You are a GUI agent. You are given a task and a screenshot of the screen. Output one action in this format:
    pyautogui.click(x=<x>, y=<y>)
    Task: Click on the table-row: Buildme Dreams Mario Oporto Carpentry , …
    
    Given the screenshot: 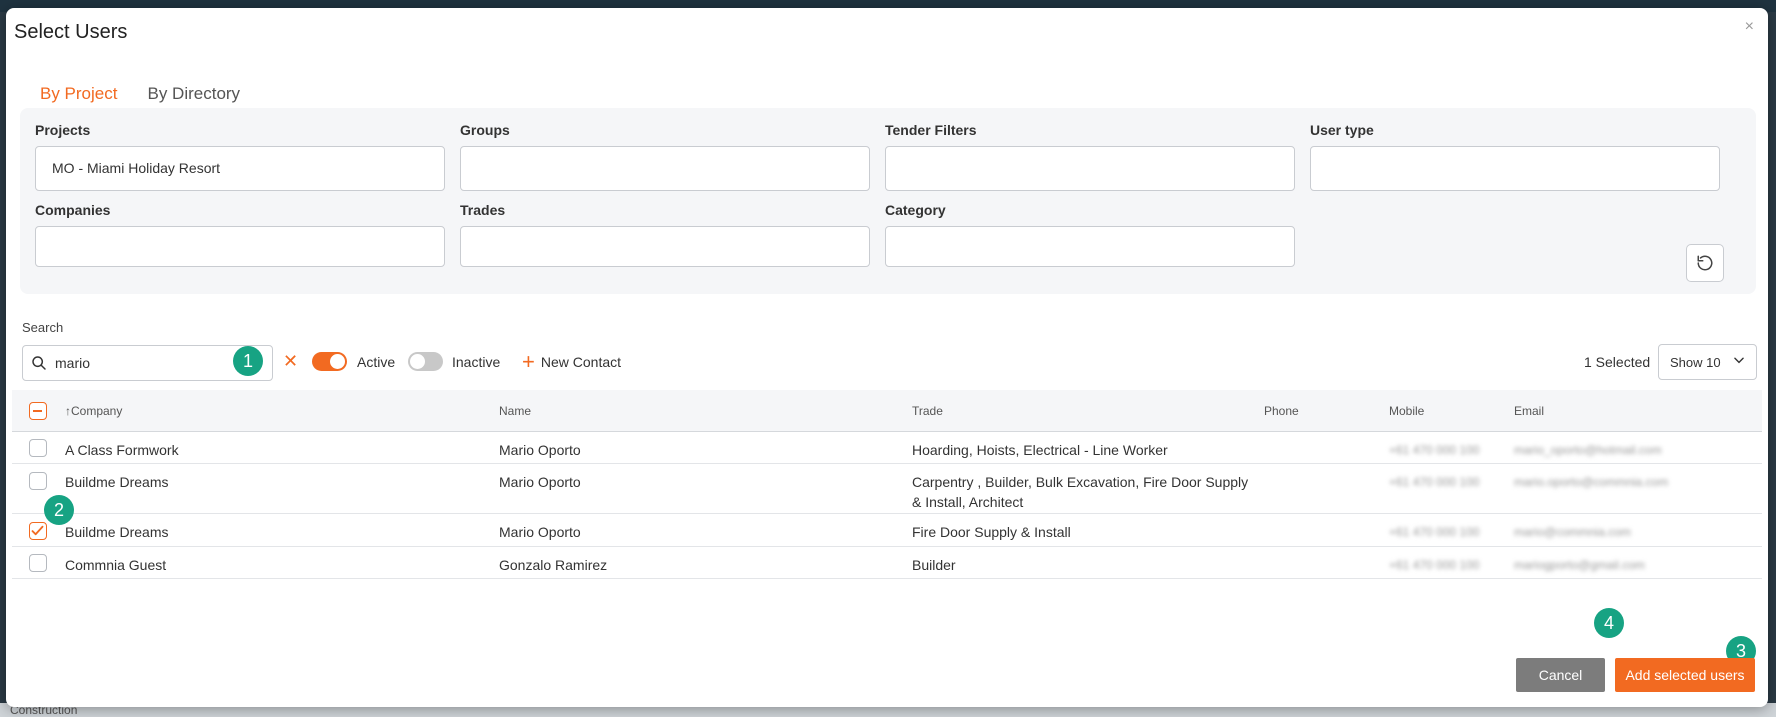 What is the action you would take?
    pyautogui.click(x=887, y=489)
    